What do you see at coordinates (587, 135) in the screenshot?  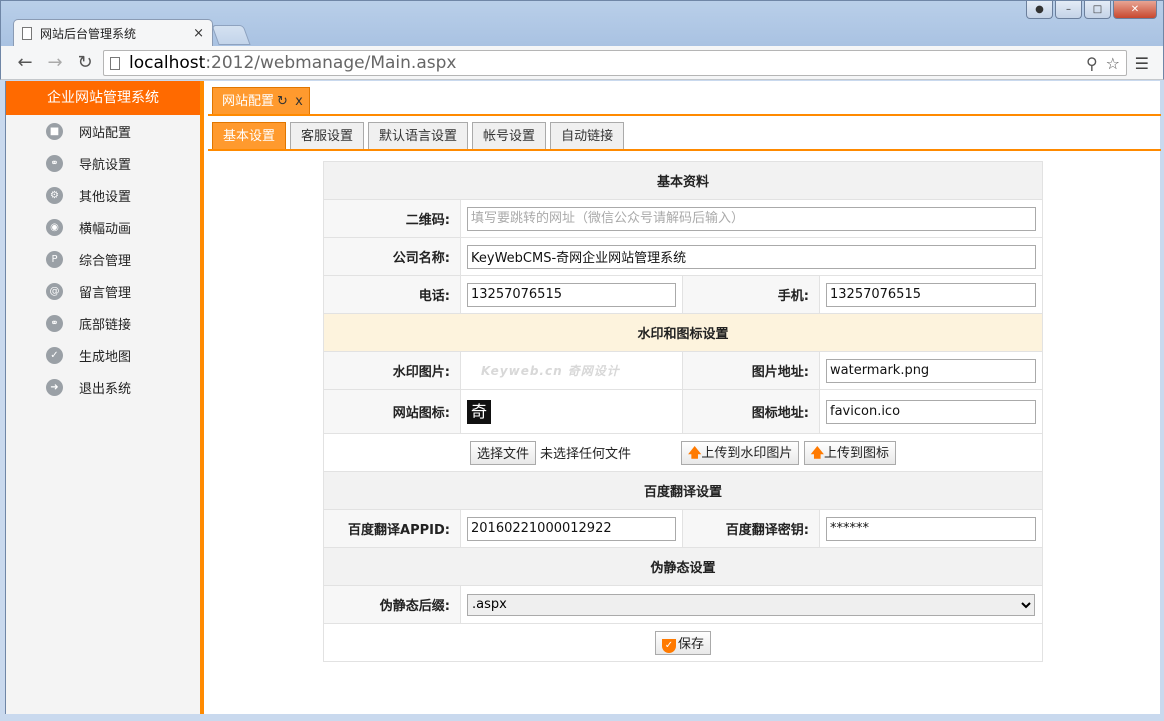 I see `tab-auto-link: 自动链接` at bounding box center [587, 135].